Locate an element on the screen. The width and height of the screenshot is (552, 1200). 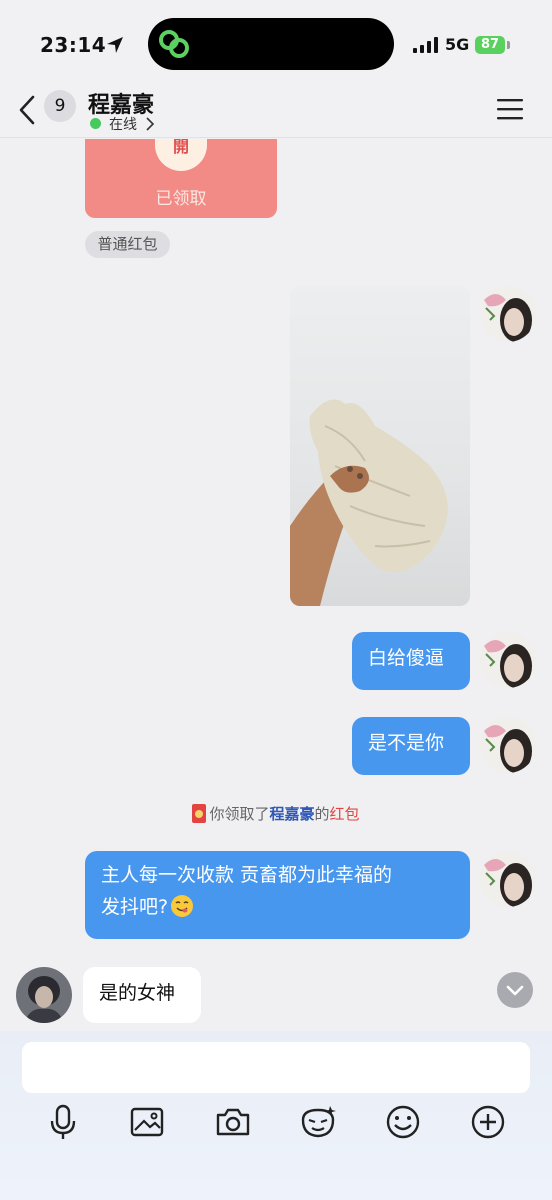
network-type: 5G is located at coordinates (457, 44).